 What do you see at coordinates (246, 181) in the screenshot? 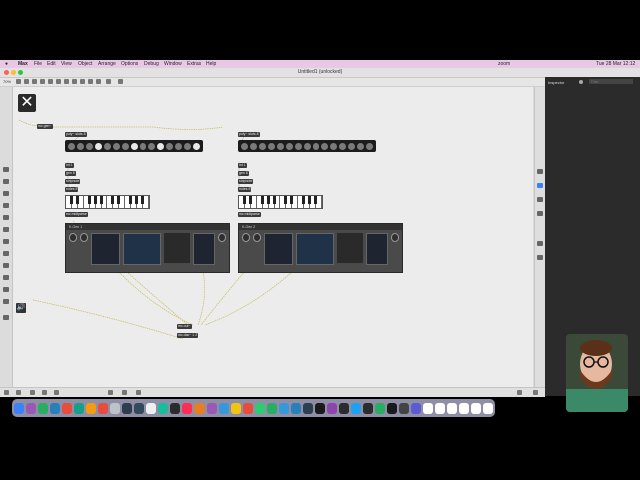
I see `right-msg-3: stripnote` at bounding box center [246, 181].